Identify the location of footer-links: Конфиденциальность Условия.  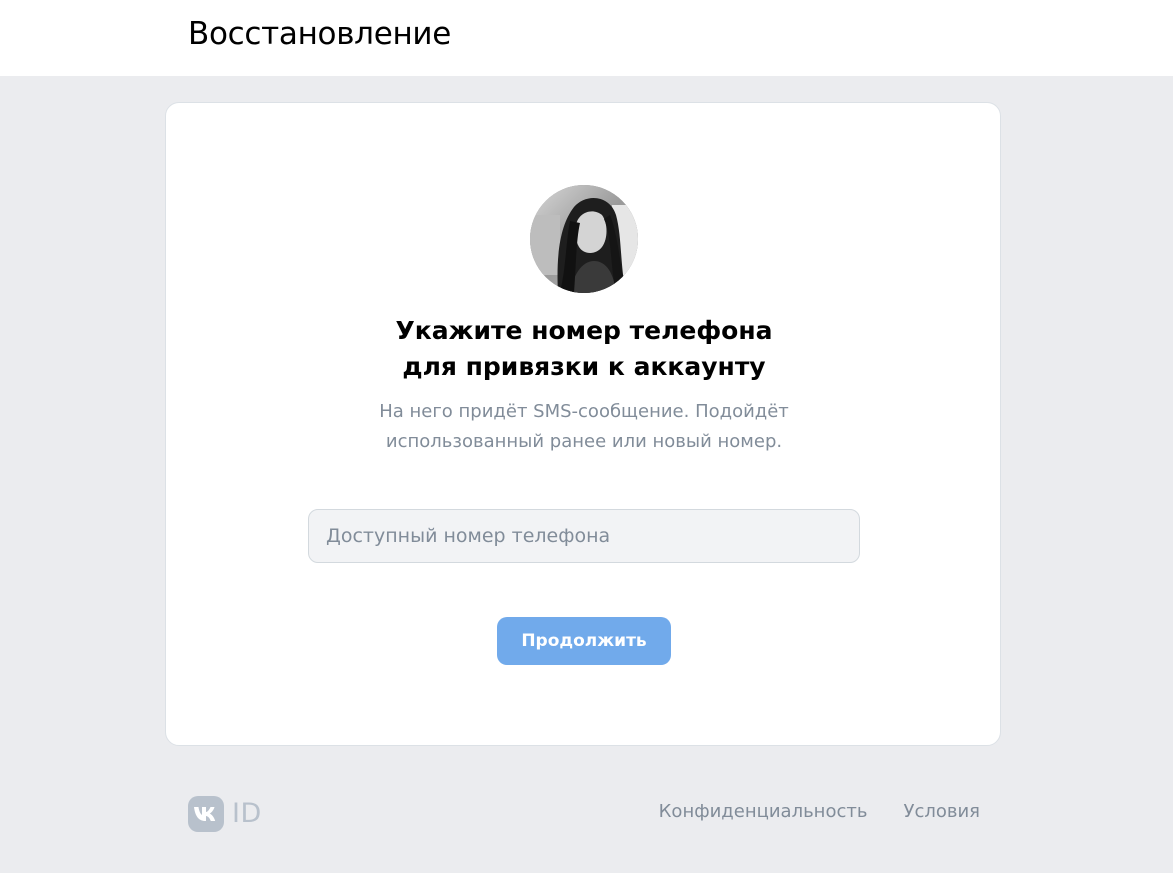
(819, 812).